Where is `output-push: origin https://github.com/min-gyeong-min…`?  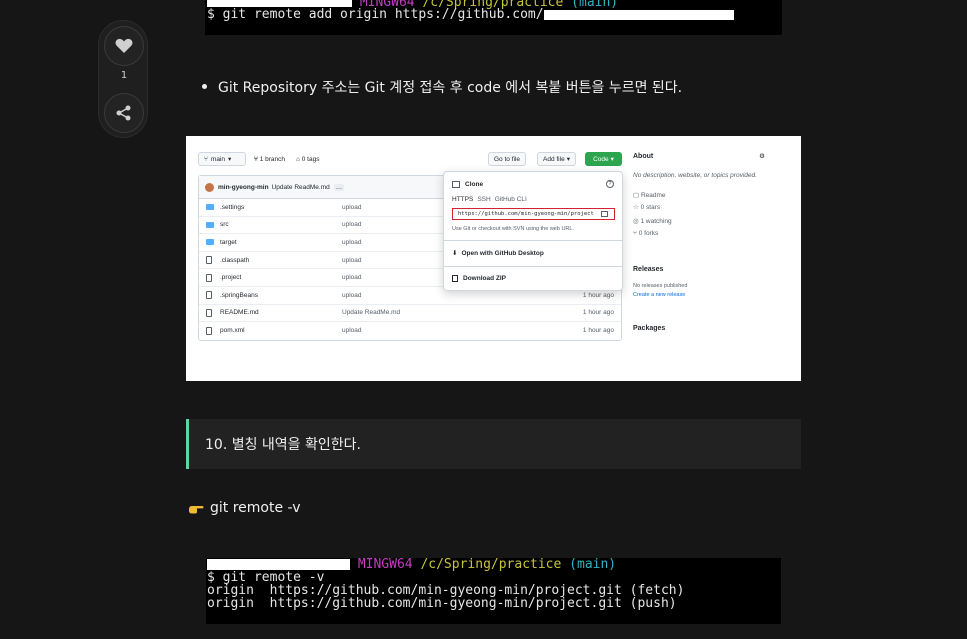 output-push: origin https://github.com/min-gyeong-min… is located at coordinates (442, 603).